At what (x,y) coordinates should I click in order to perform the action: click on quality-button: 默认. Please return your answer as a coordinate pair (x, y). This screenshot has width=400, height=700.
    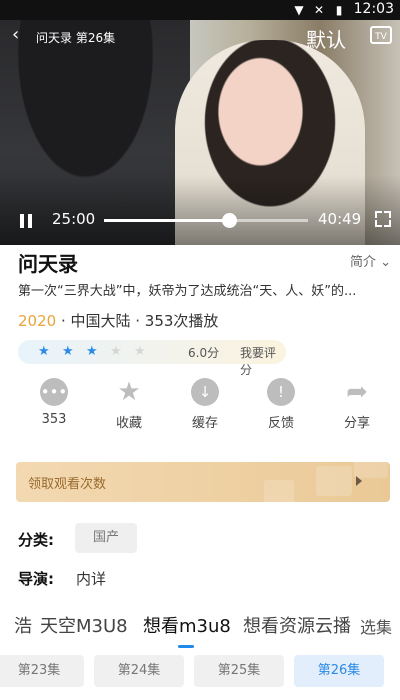
    Looking at the image, I should click on (326, 38).